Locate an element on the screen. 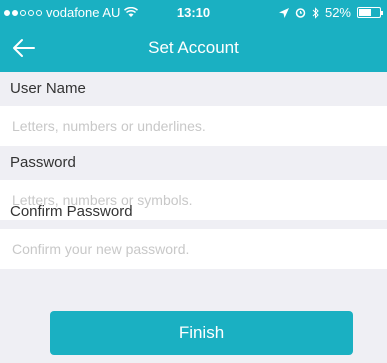 The image size is (387, 363). username-field-container is located at coordinates (193, 126).